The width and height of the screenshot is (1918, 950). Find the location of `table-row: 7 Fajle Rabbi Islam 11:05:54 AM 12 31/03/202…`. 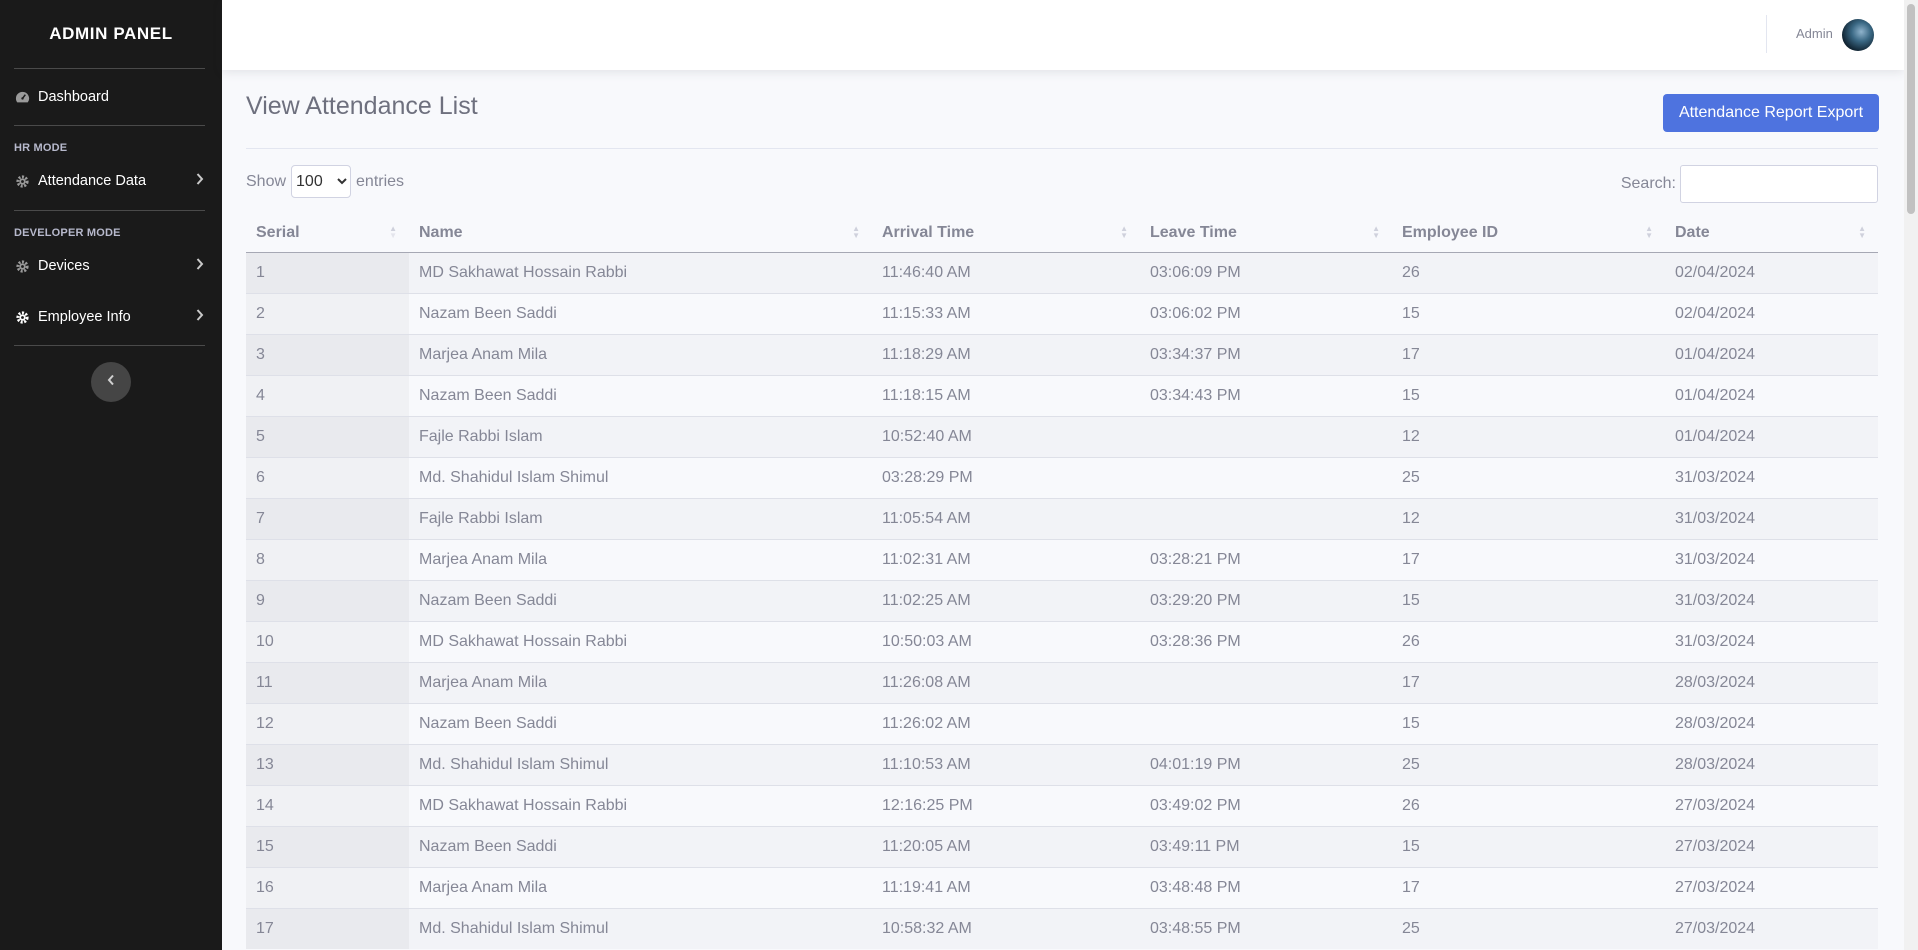

table-row: 7 Fajle Rabbi Islam 11:05:54 AM 12 31/03/202… is located at coordinates (1062, 519).